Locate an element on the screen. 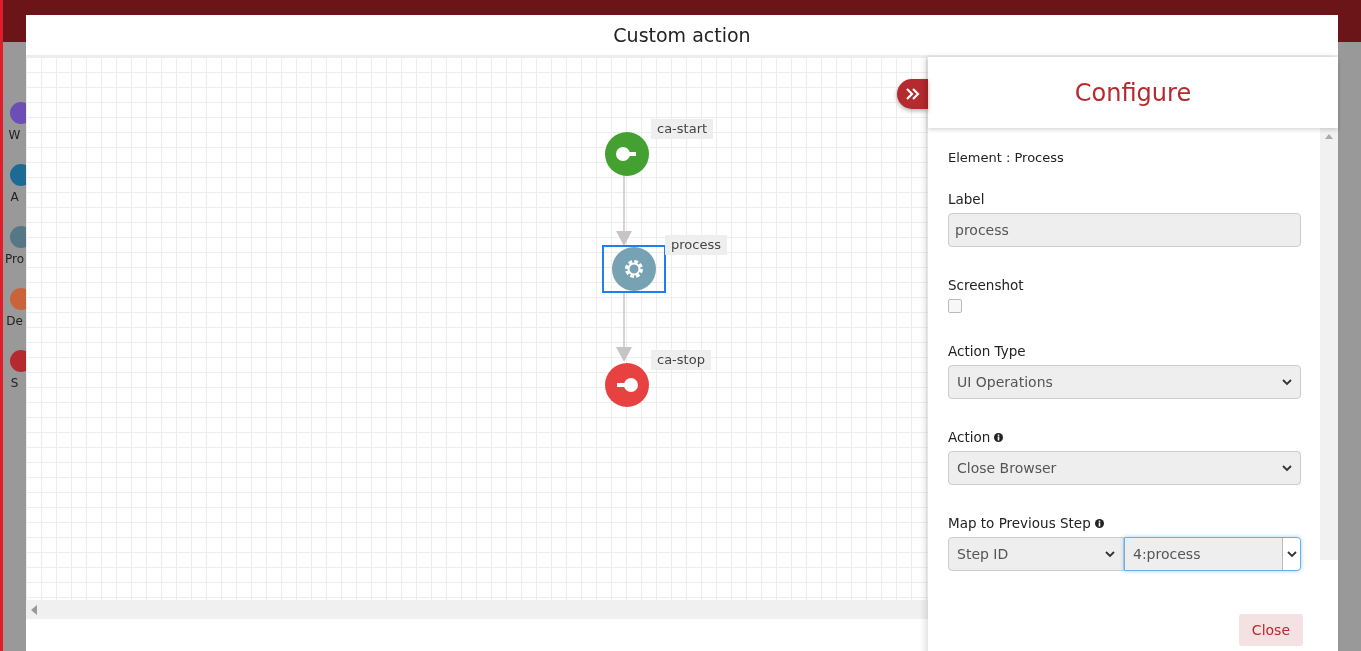 This screenshot has width=1361, height=651. scroll-left-icon is located at coordinates (34, 609).